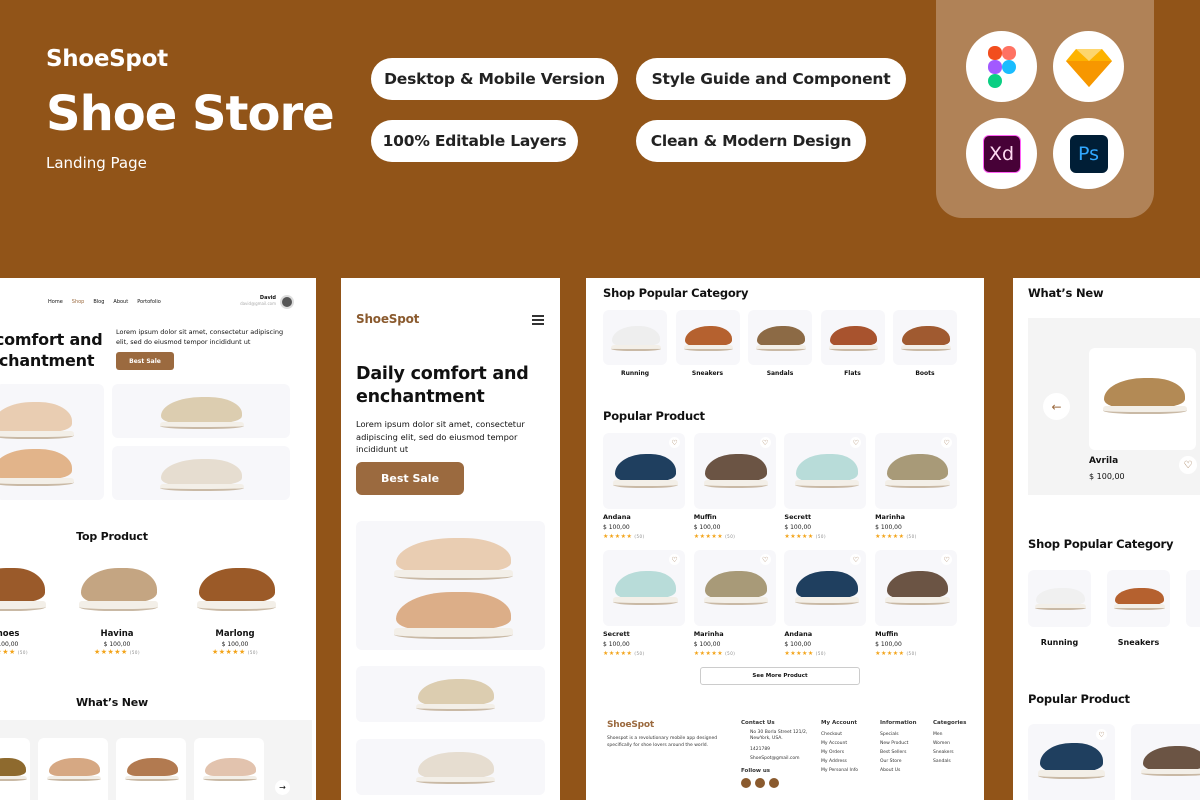 Image resolution: width=1200 pixels, height=800 pixels. What do you see at coordinates (1142, 399) in the screenshot?
I see `featured-product-card` at bounding box center [1142, 399].